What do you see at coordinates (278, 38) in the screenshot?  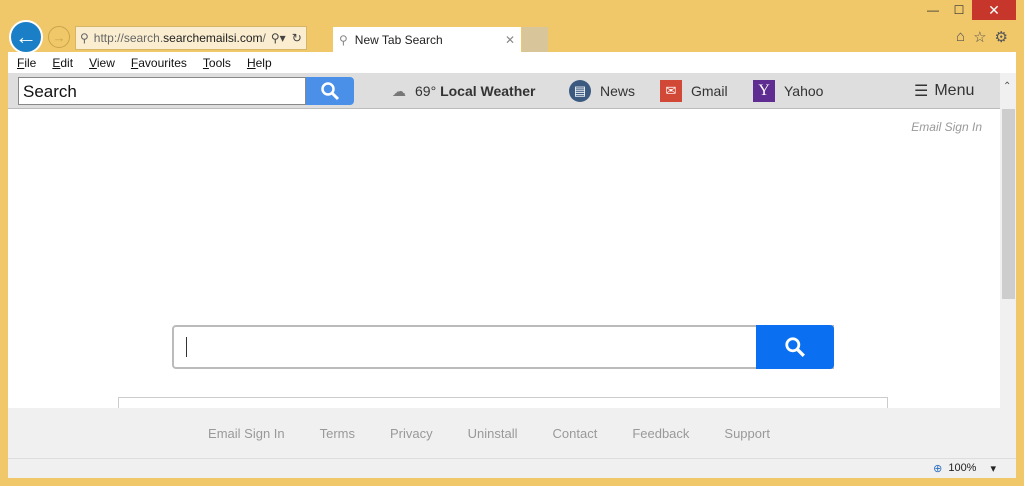 I see `search-dropdown-icon: ⚲▾` at bounding box center [278, 38].